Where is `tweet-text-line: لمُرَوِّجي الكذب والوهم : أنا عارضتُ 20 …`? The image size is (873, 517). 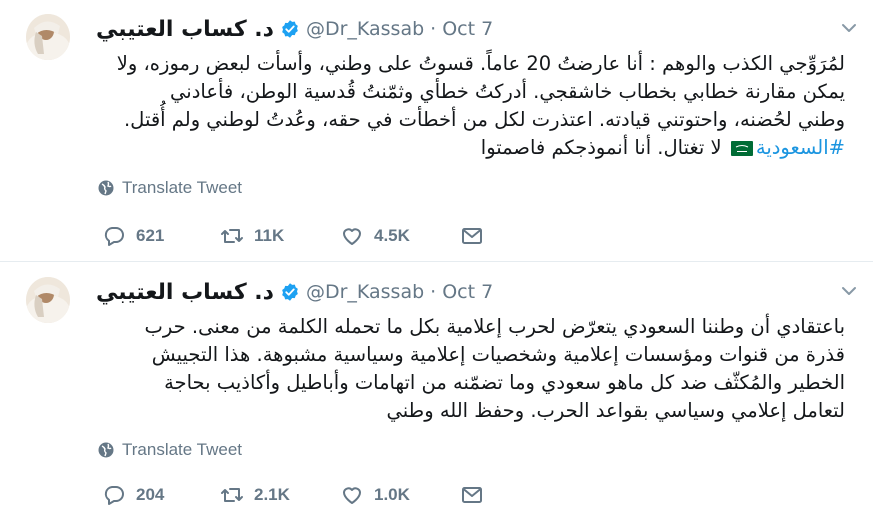 tweet-text-line: لمُرَوِّجي الكذب والوهم : أنا عارضتُ 20 … is located at coordinates (480, 63).